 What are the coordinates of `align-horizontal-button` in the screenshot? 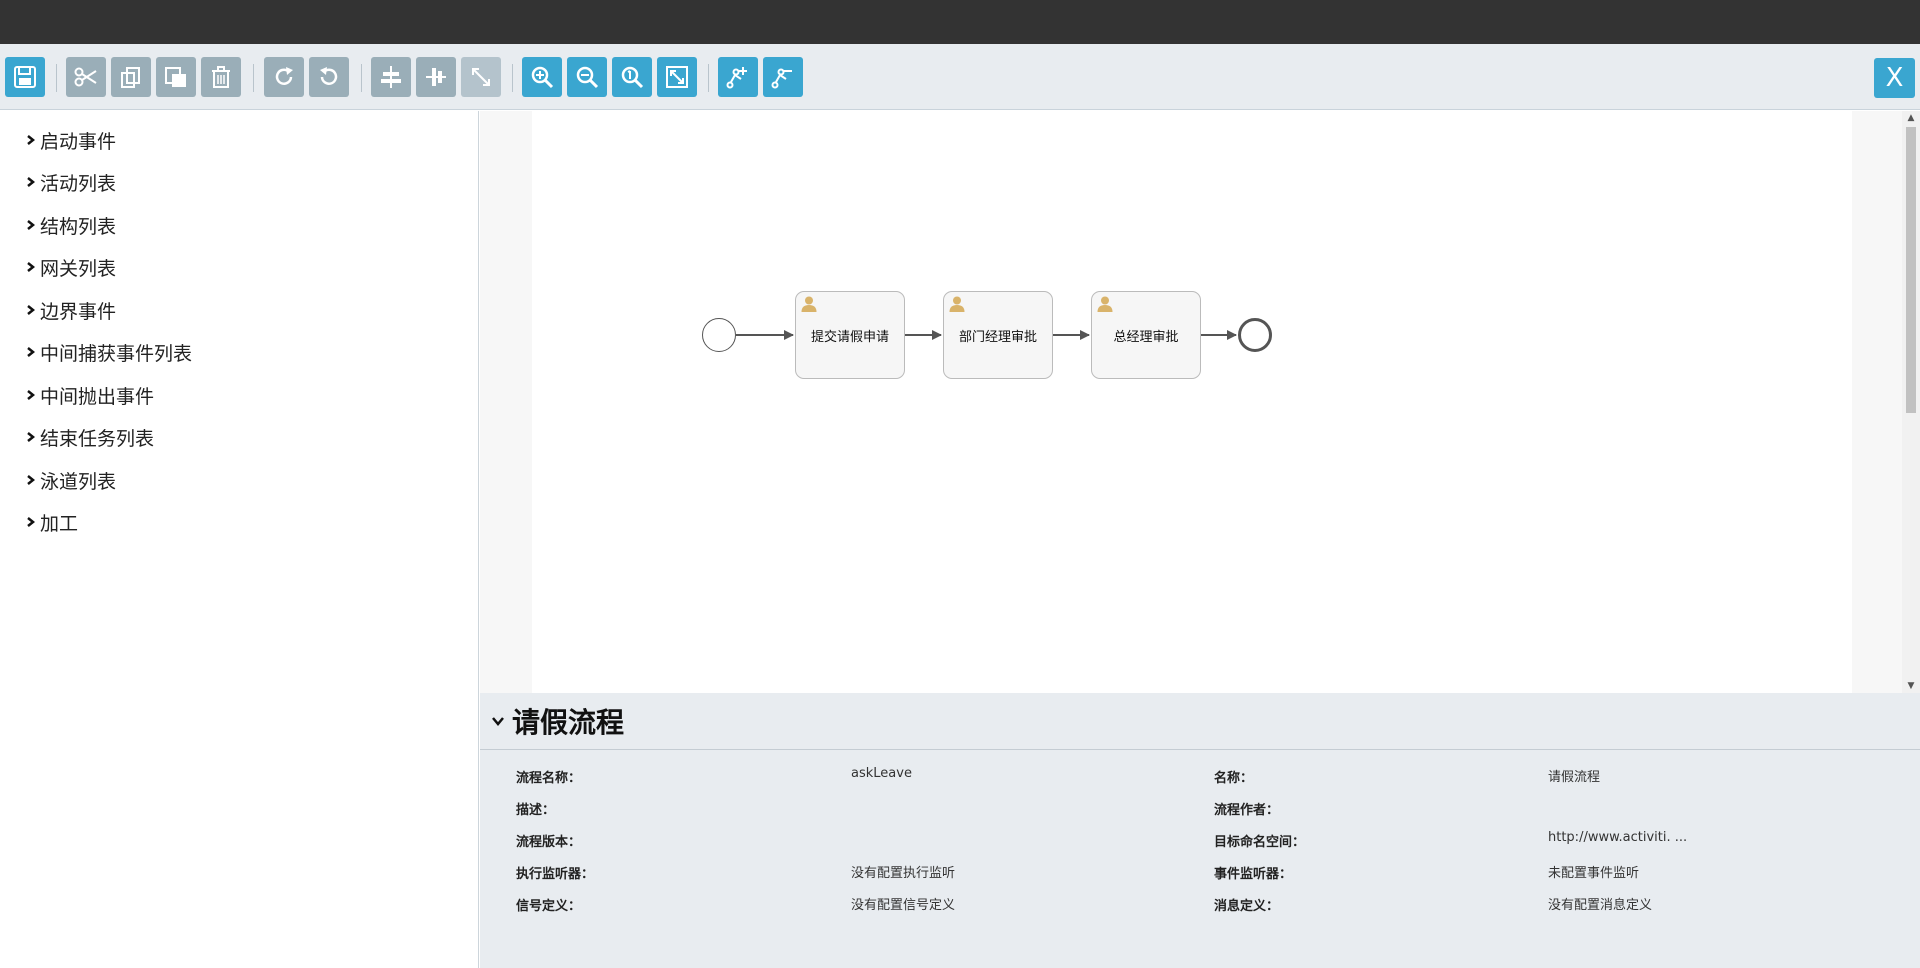 It's located at (391, 77).